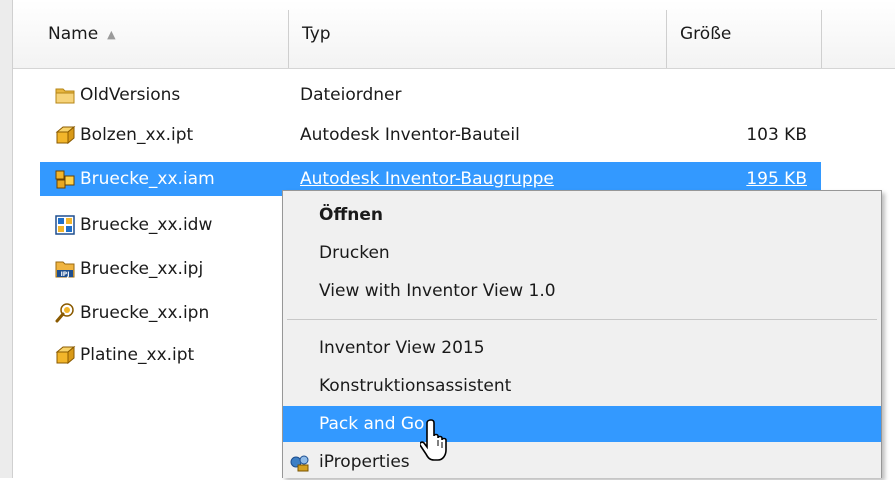  What do you see at coordinates (111, 34) in the screenshot?
I see `sort-ascending-icon: ▲` at bounding box center [111, 34].